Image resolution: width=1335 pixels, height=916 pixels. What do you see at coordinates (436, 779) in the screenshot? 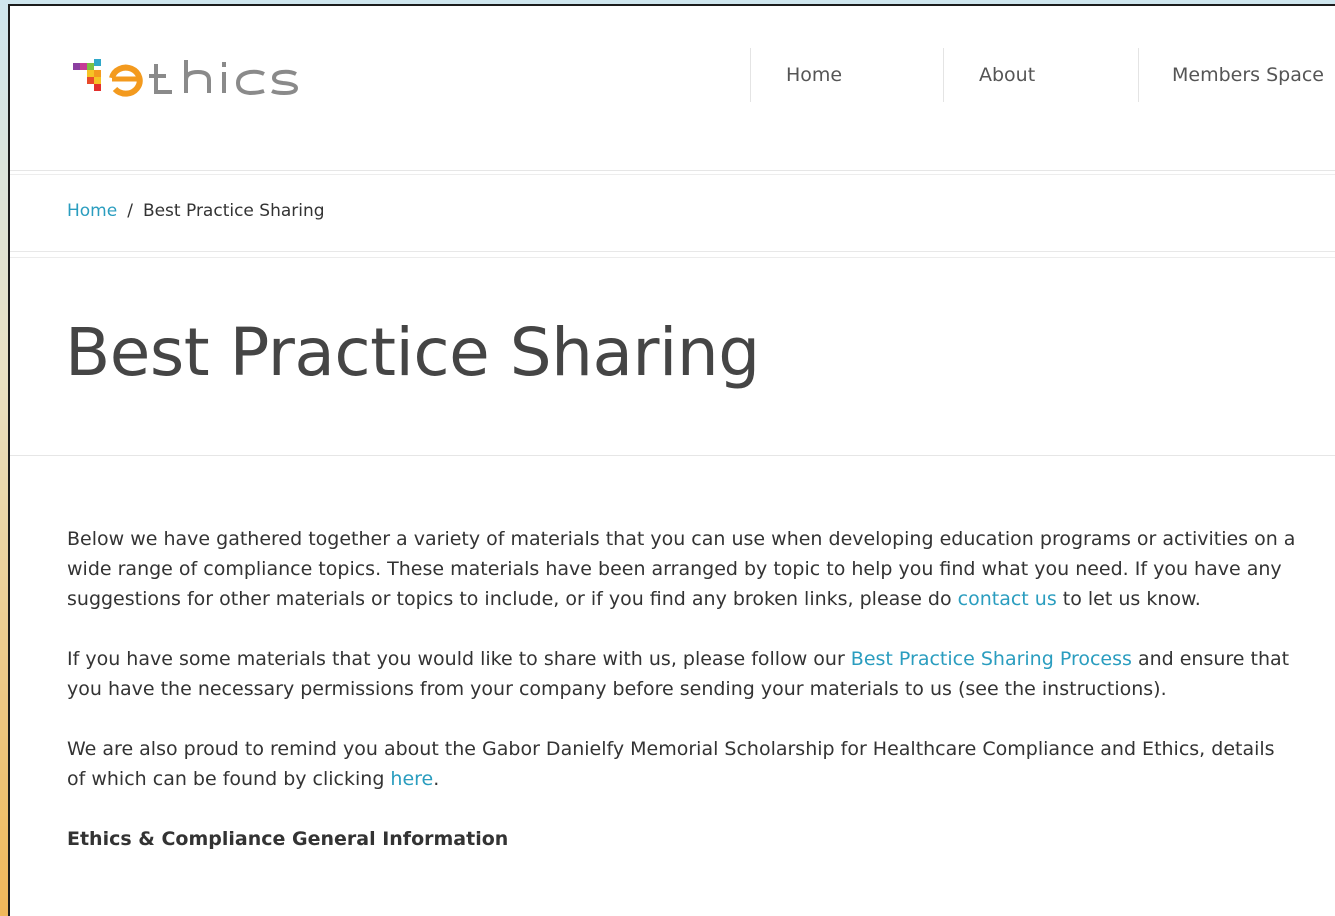
I see `scholarship-text-end: .` at bounding box center [436, 779].